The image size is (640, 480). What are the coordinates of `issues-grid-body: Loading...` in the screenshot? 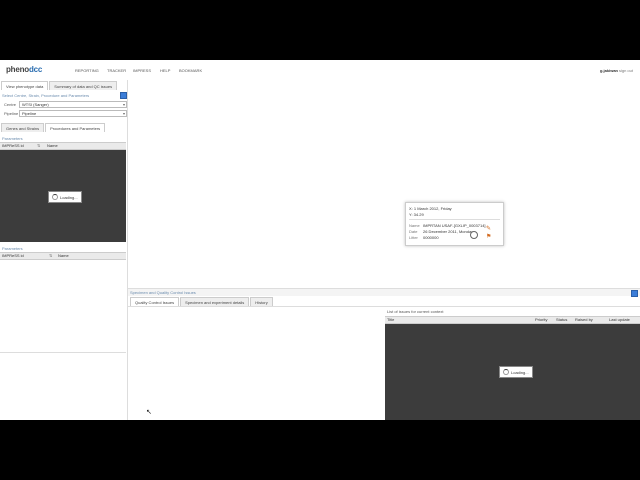 It's located at (512, 372).